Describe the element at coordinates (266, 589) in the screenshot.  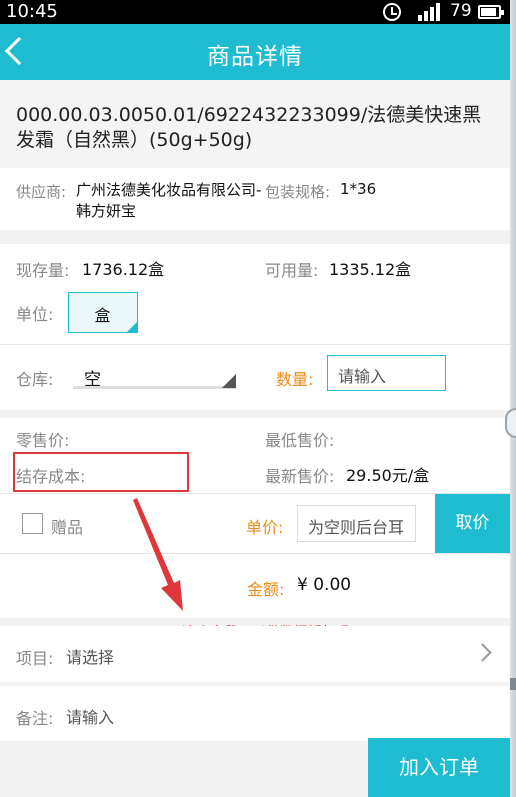
I see `amount-label: 金额:` at that location.